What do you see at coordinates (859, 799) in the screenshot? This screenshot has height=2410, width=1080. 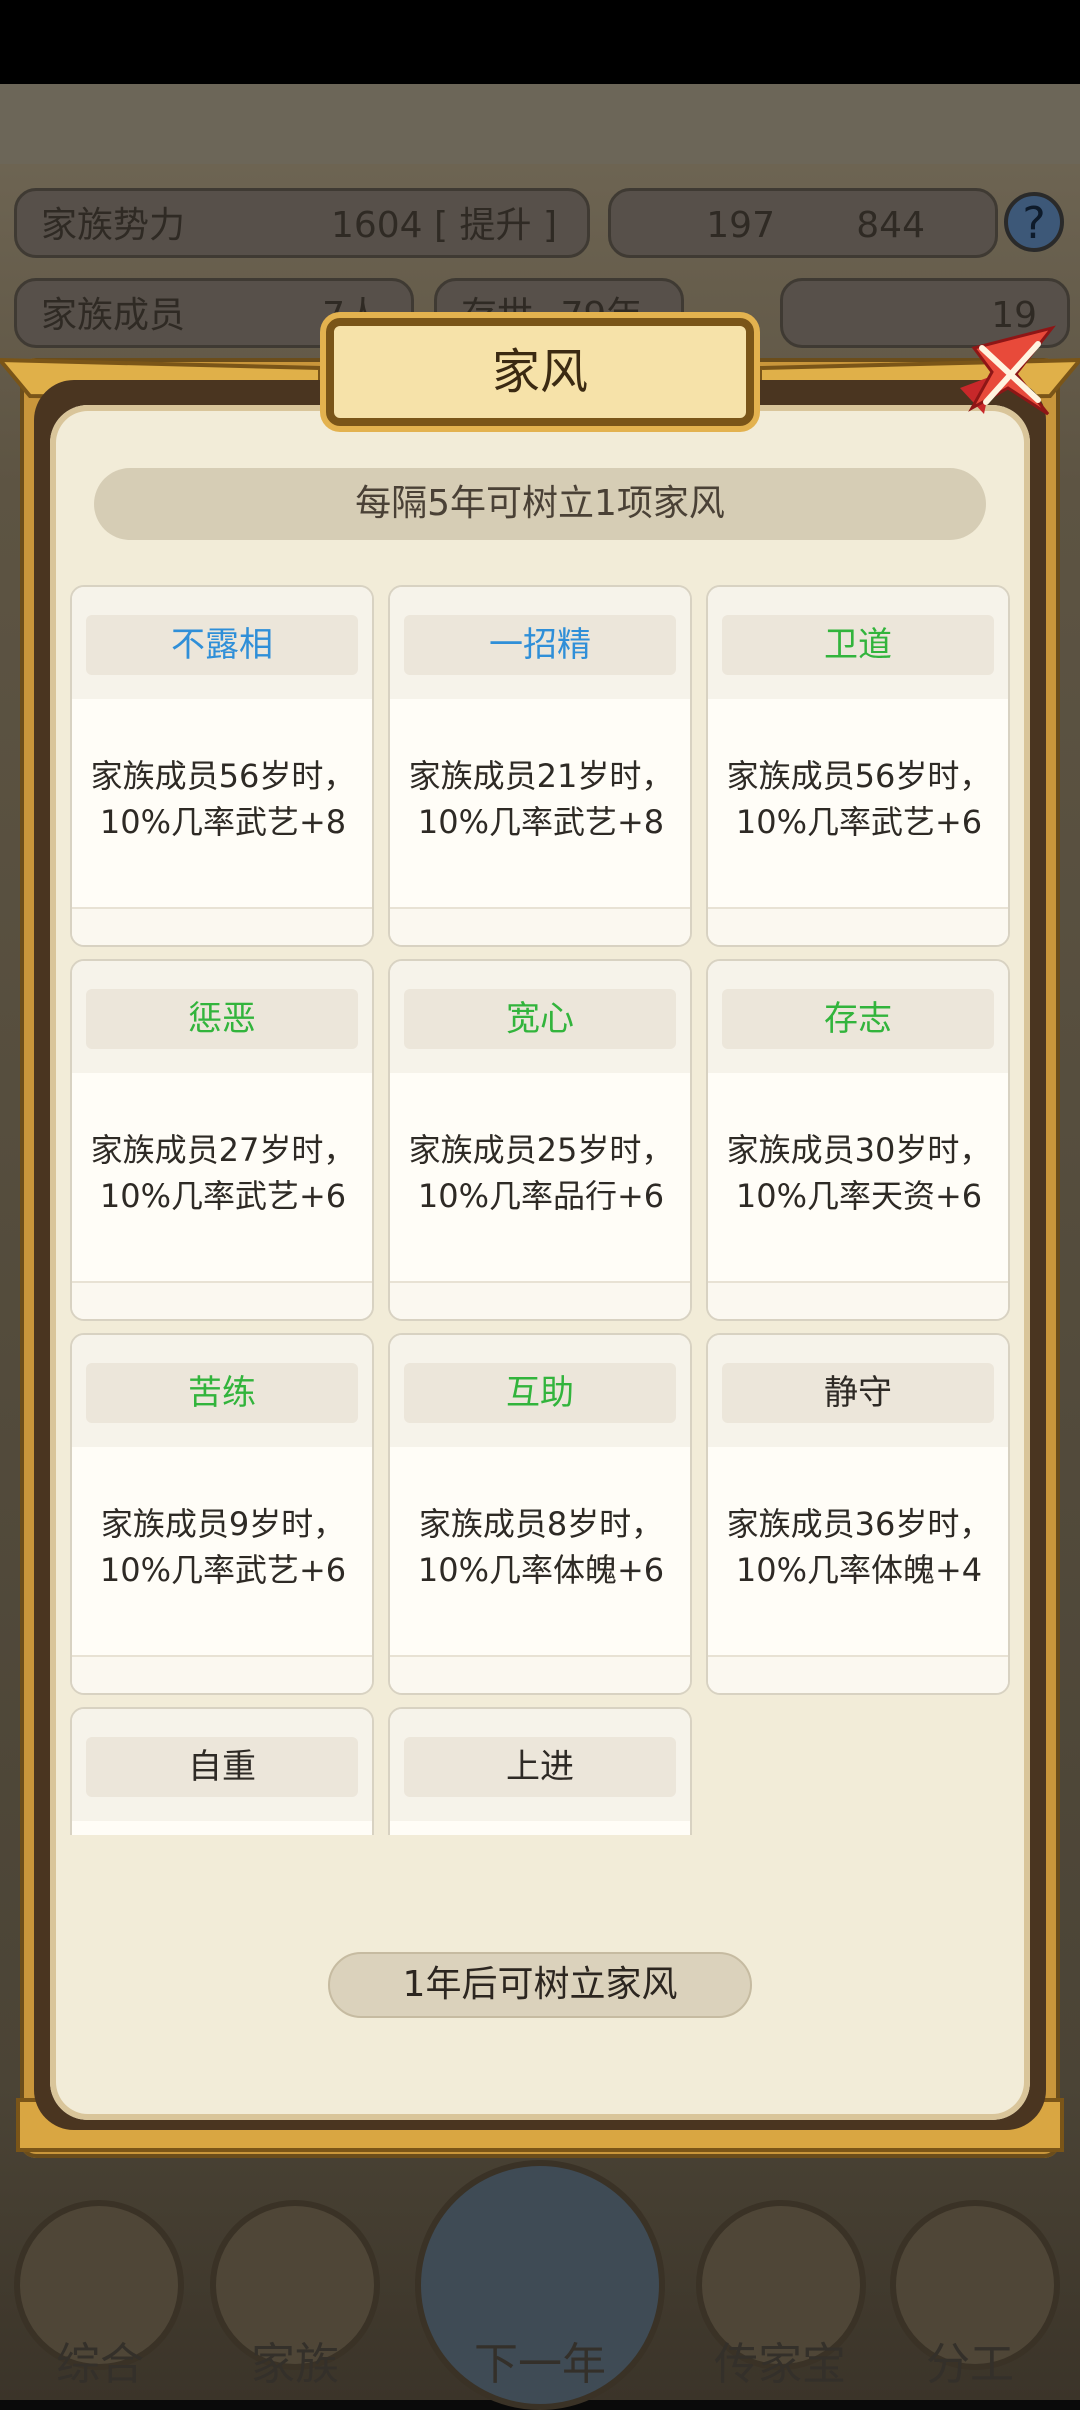 I see `card-desc: 家族成员56岁时，10%几率武艺+6` at bounding box center [859, 799].